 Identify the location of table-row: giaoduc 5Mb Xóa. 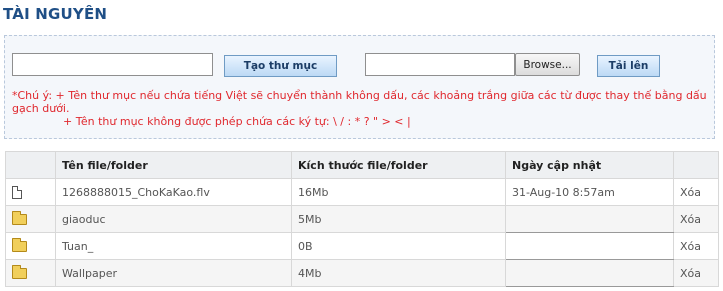
(362, 219).